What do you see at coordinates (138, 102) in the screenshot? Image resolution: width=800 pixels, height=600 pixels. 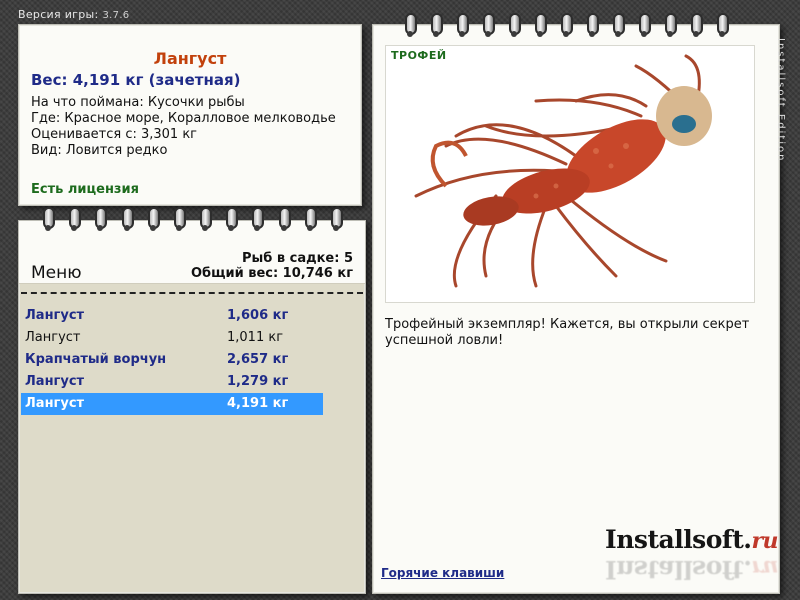 I see `detail-bait: На что поймана: Кусочки рыбы` at bounding box center [138, 102].